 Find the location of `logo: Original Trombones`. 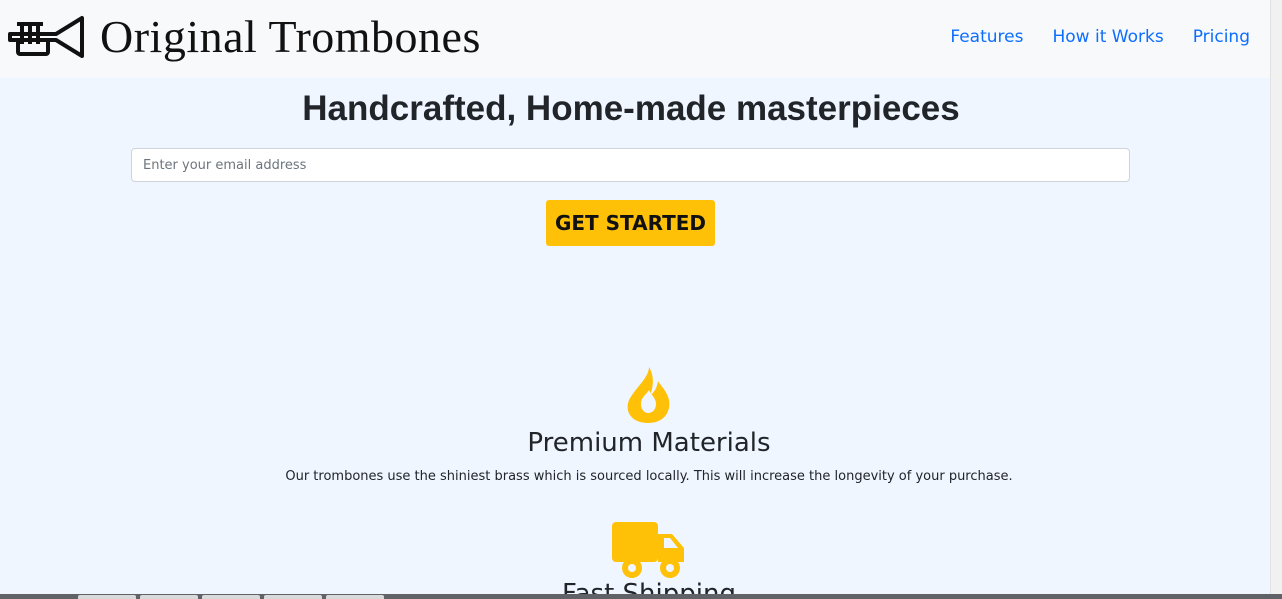

logo: Original Trombones is located at coordinates (244, 37).